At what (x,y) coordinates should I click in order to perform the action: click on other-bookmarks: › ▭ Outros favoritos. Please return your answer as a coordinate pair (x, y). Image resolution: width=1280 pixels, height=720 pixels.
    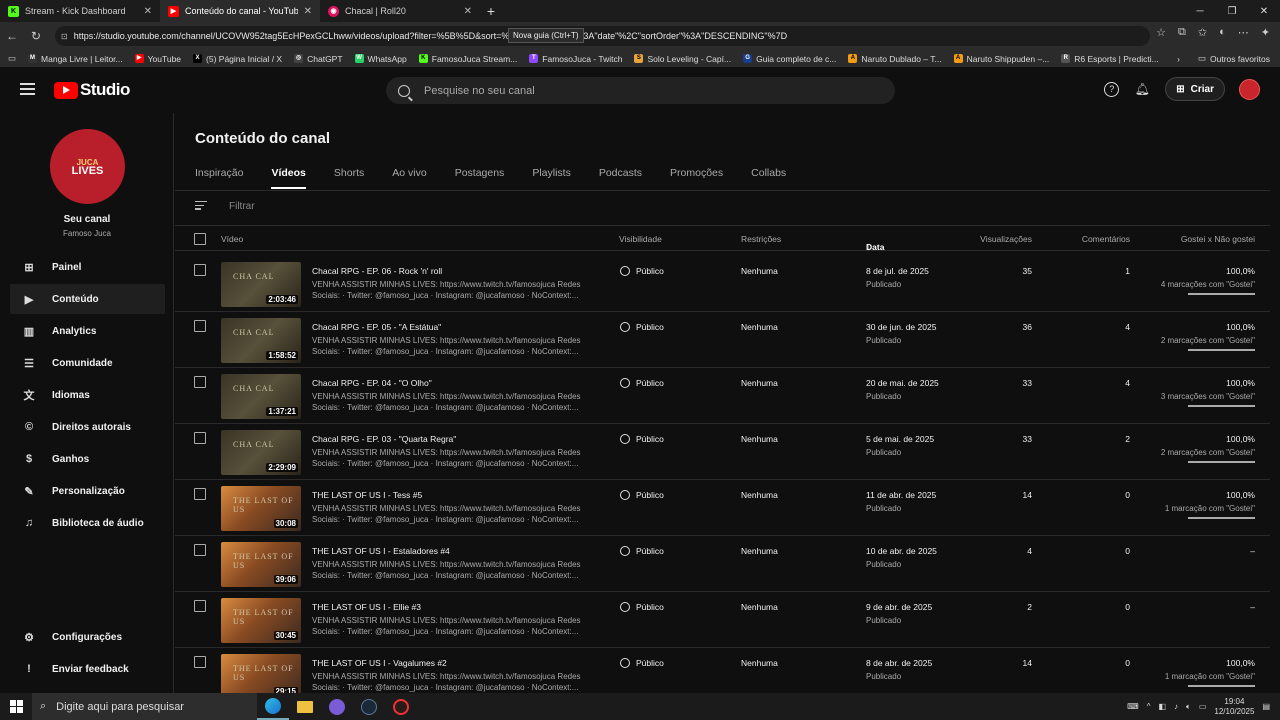
    Looking at the image, I should click on (1223, 58).